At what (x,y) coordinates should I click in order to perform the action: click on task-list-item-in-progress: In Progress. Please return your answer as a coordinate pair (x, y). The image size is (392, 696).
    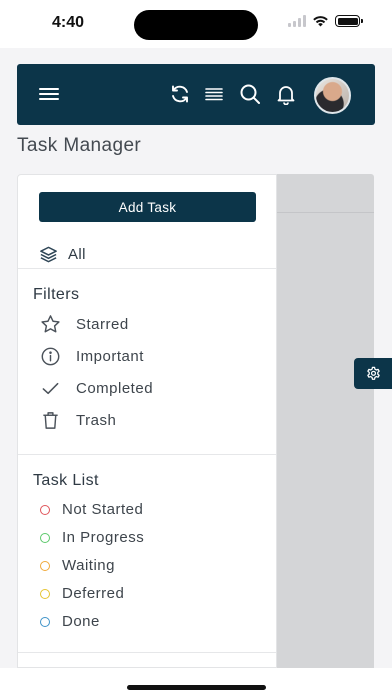
    Looking at the image, I should click on (92, 537).